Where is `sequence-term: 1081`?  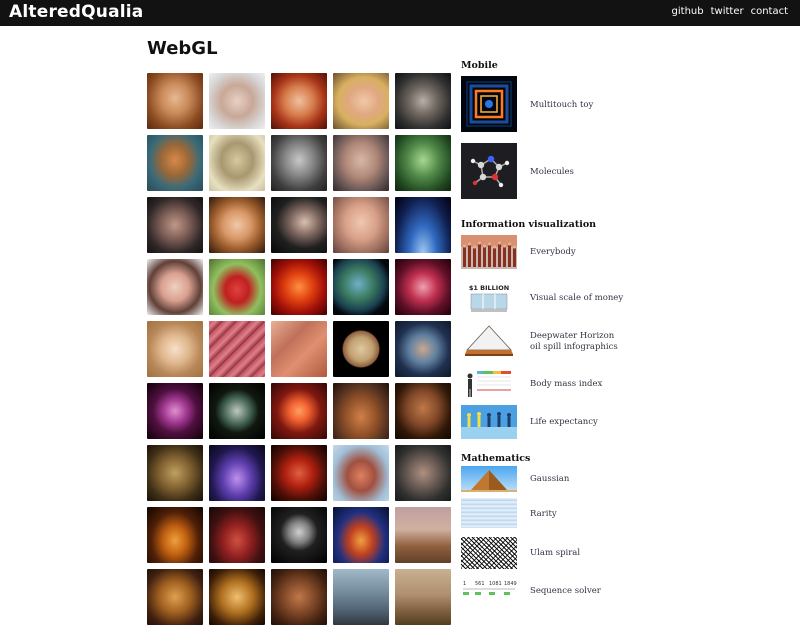
sequence-term: 1081 is located at coordinates (495, 584).